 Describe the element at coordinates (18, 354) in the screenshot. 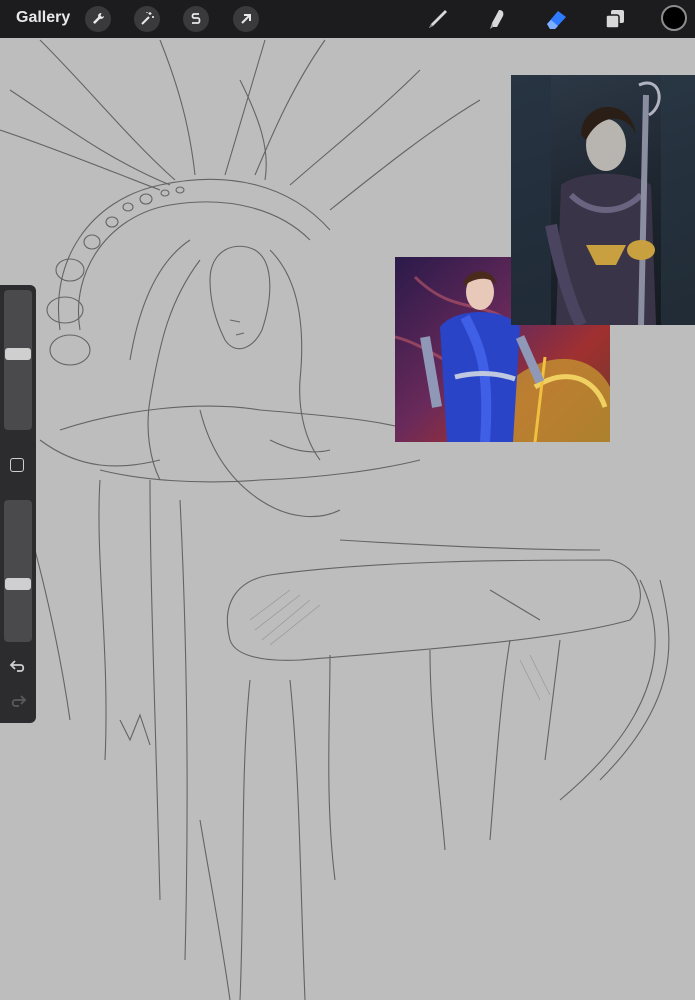

I see `brush-size-thumb` at that location.